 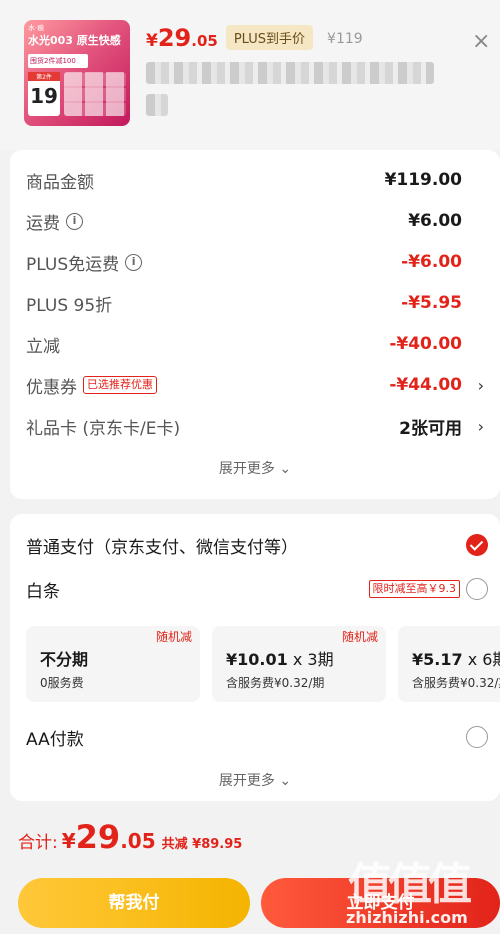 What do you see at coordinates (255, 468) in the screenshot?
I see `fees-expand-more: 展开更多 ⌄` at bounding box center [255, 468].